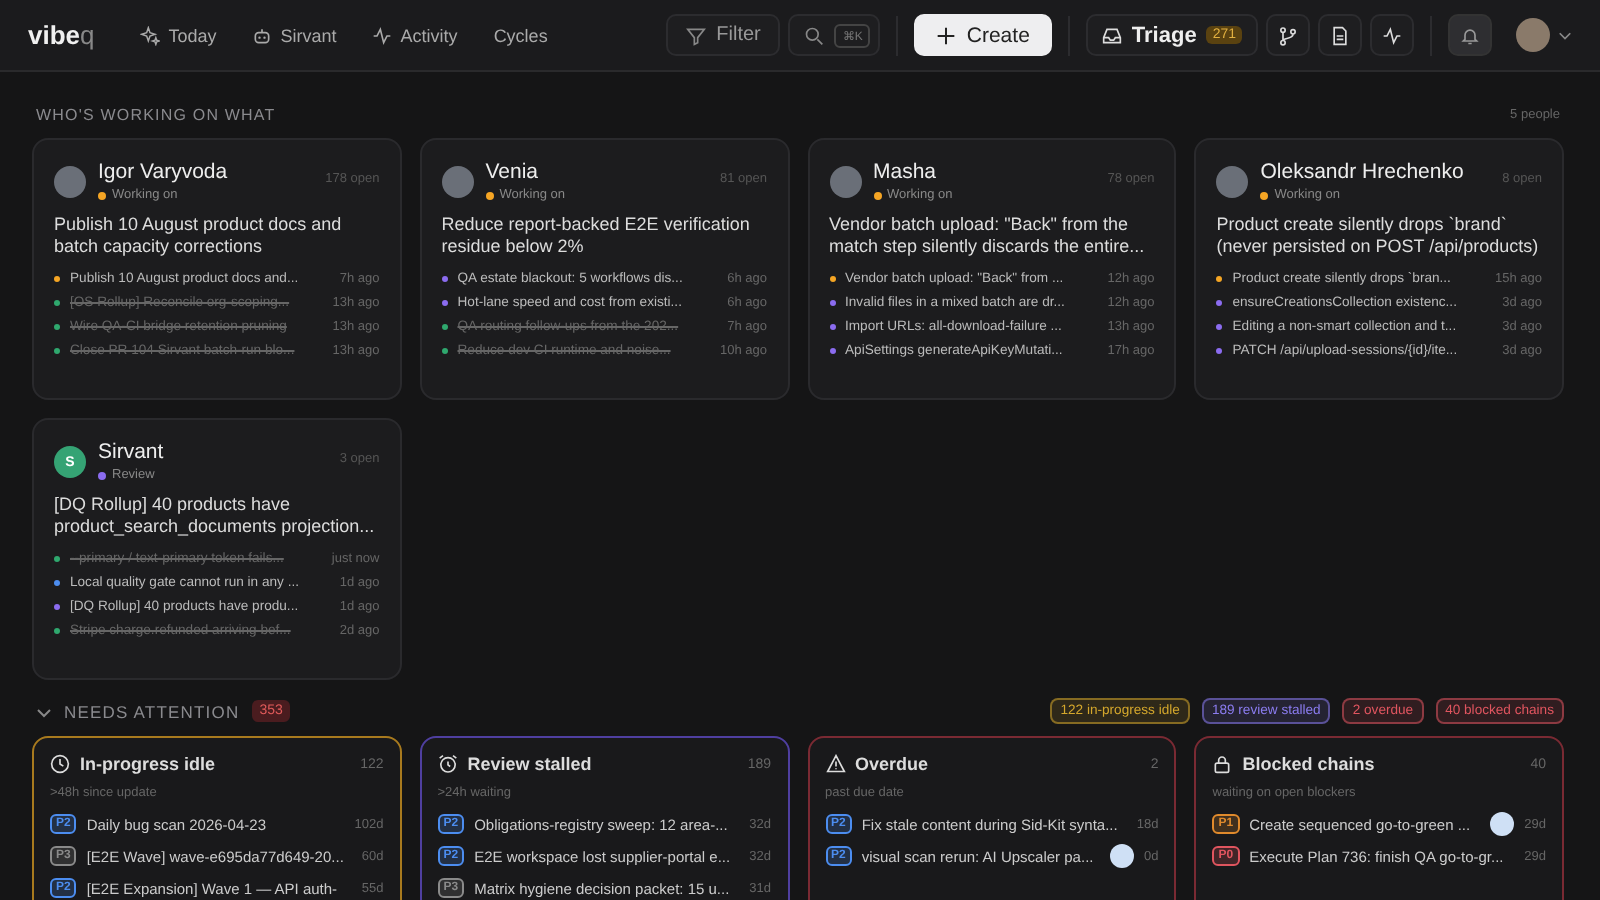 Image resolution: width=1600 pixels, height=900 pixels. What do you see at coordinates (199, 236) in the screenshot?
I see `current-task-title: Publish 10 August product docs and batch capacity corrections` at bounding box center [199, 236].